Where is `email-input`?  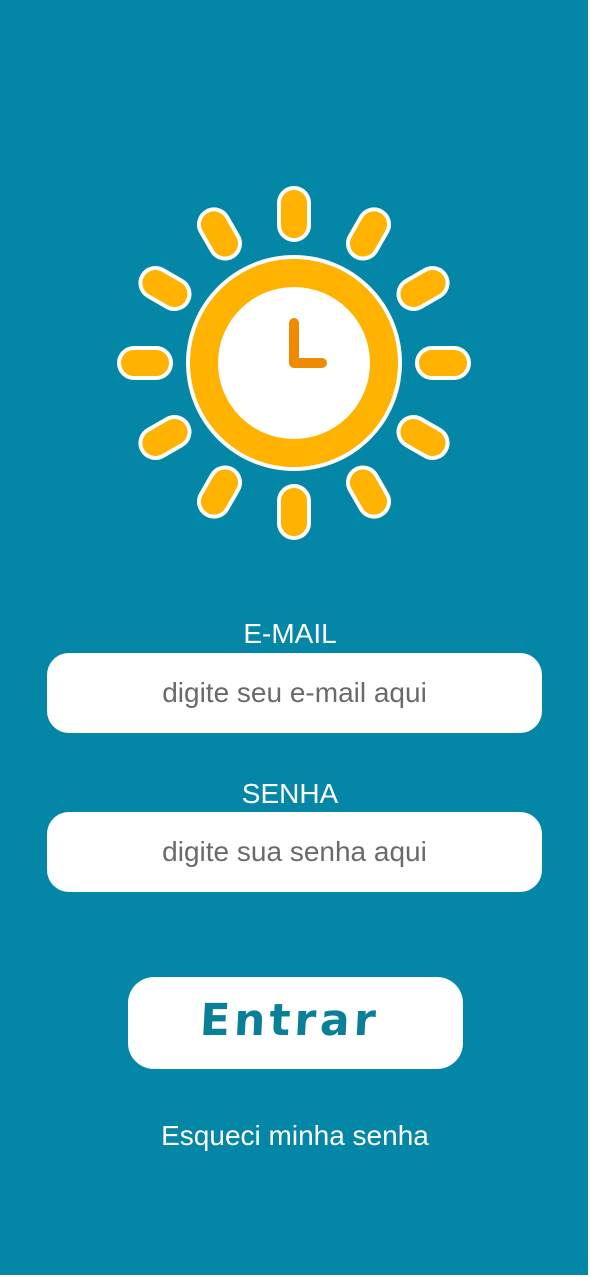 email-input is located at coordinates (294, 693).